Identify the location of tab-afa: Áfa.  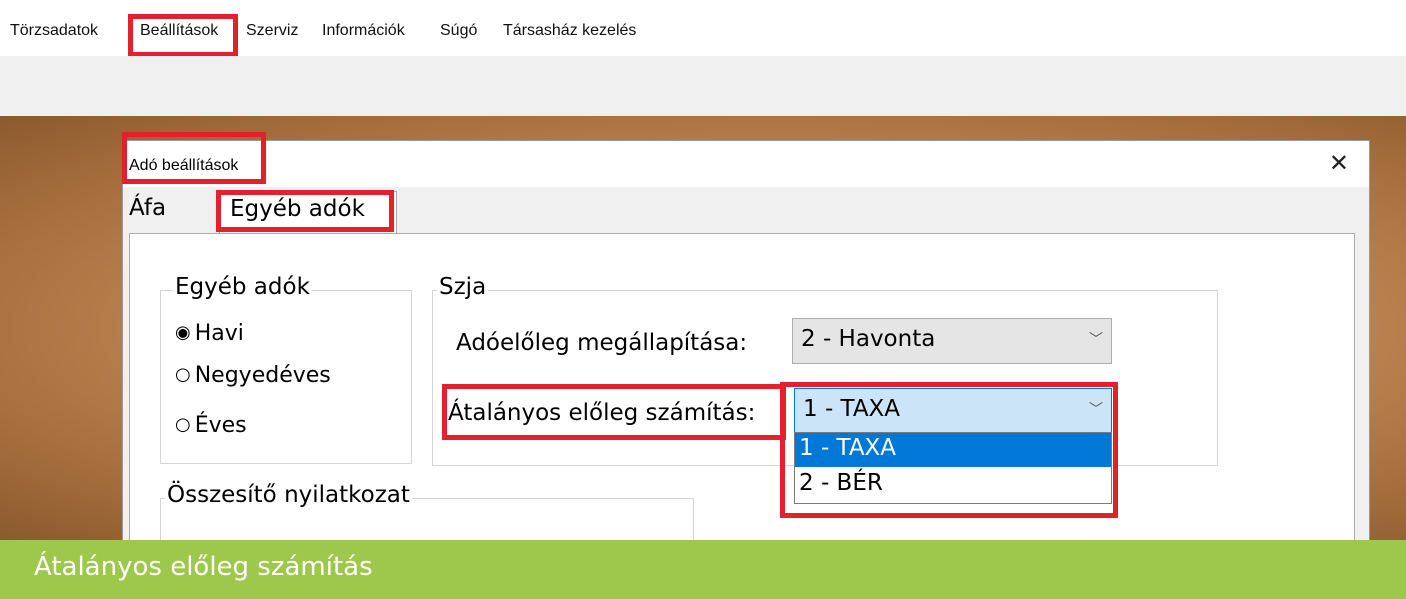
(147, 208).